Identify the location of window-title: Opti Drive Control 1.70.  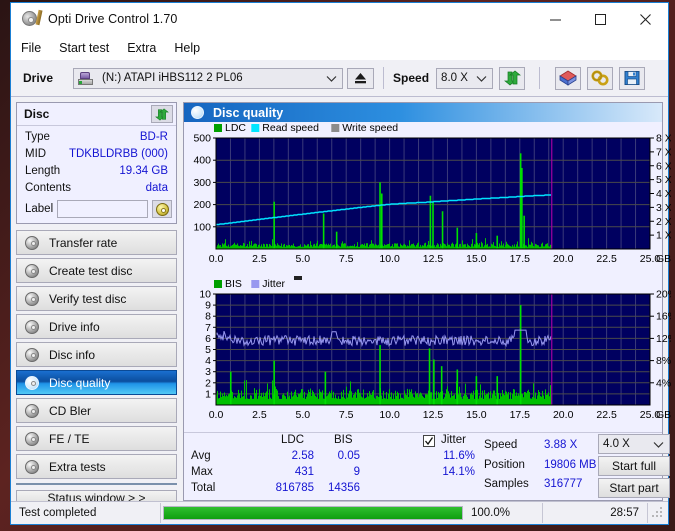
(113, 19).